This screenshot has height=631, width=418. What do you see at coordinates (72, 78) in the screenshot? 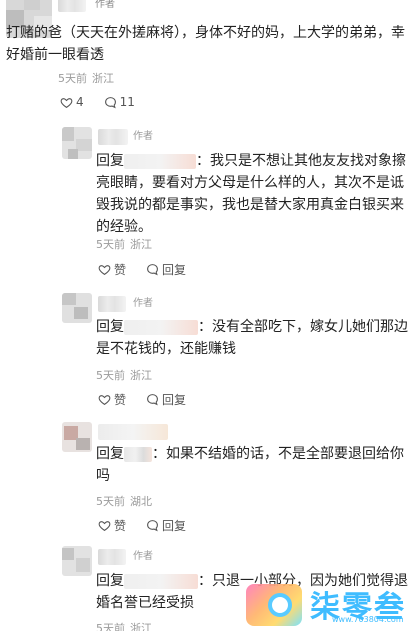
I see `comment-time: 5天前` at bounding box center [72, 78].